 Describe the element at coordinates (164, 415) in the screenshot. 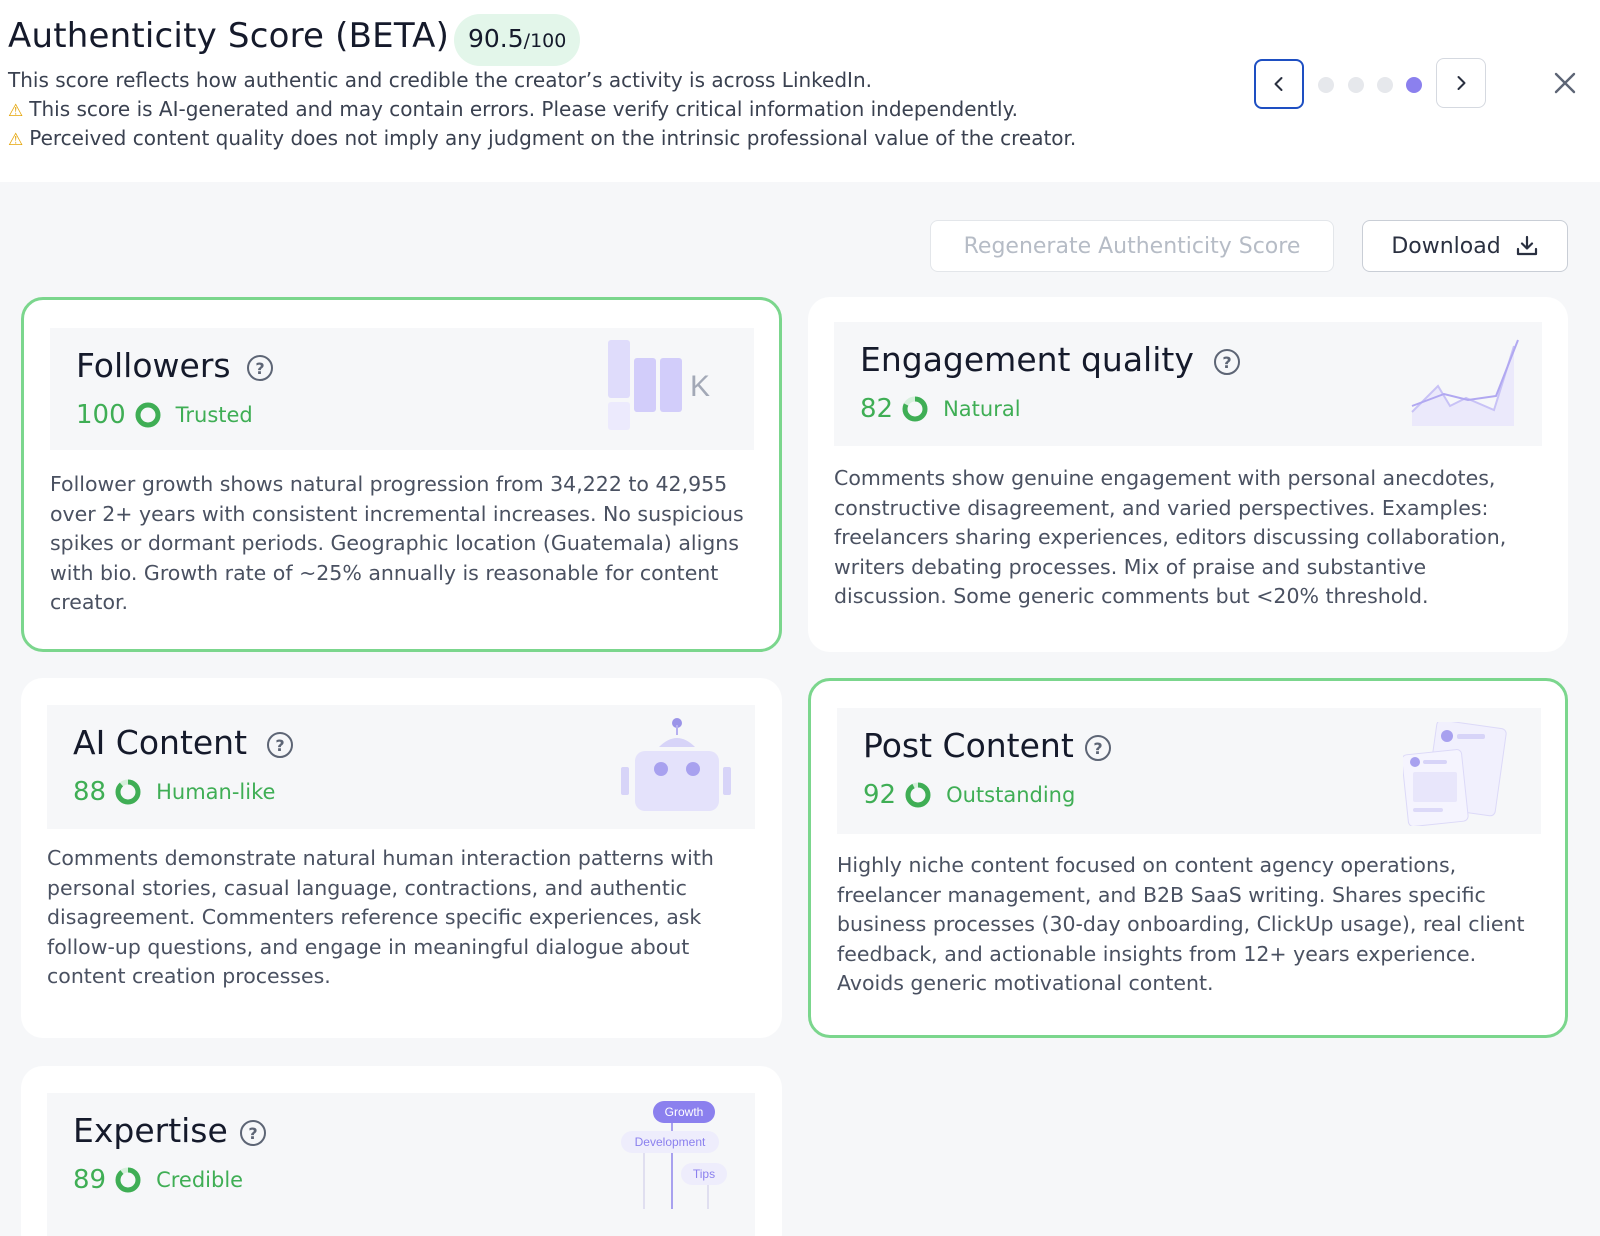

I see `score-row: 100 Trusted` at that location.